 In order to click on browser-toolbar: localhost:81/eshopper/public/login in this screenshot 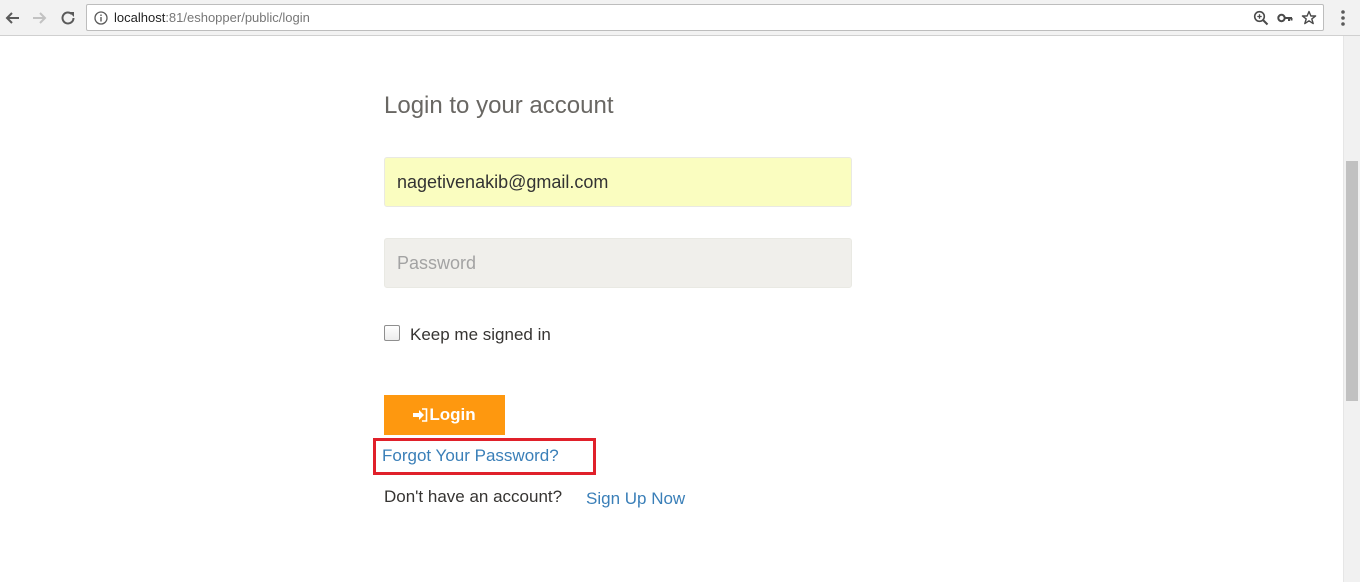, I will do `click(680, 18)`.